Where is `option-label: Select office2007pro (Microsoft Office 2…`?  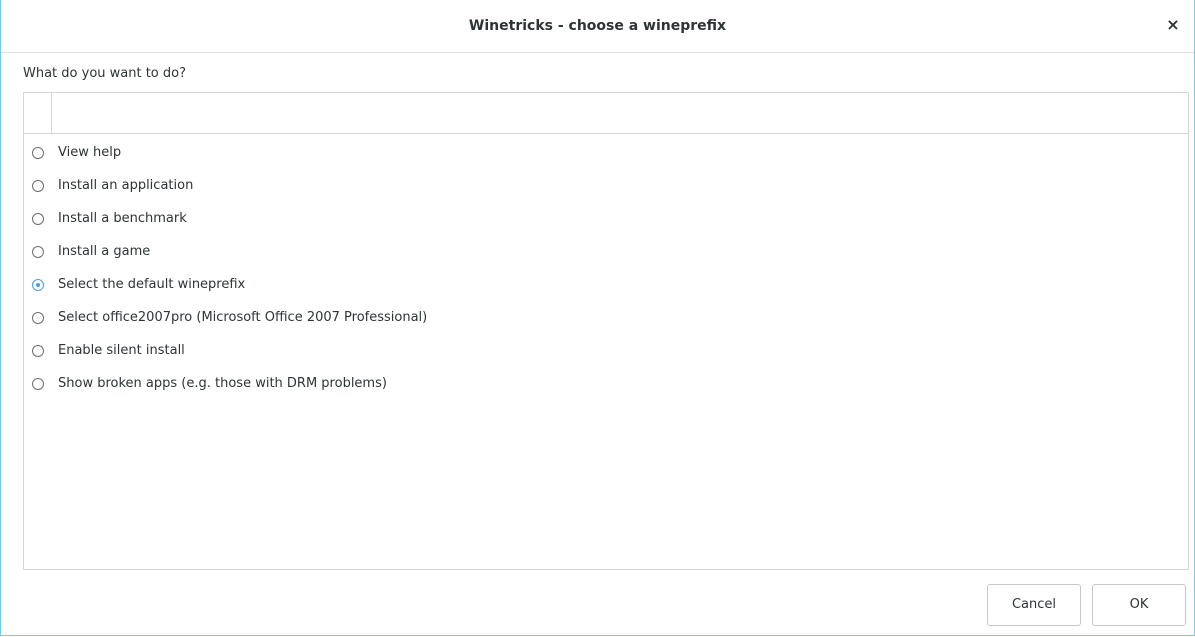
option-label: Select office2007pro (Microsoft Office 2… is located at coordinates (243, 317).